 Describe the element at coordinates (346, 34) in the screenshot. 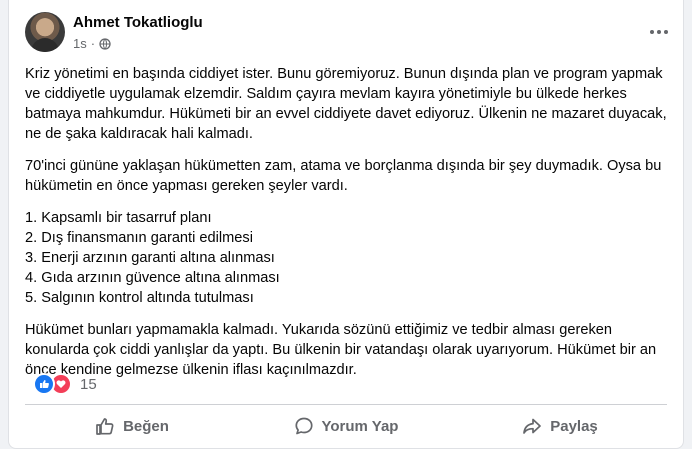

I see `post-header: Ahmet Tokatlioglu 1s ·` at that location.